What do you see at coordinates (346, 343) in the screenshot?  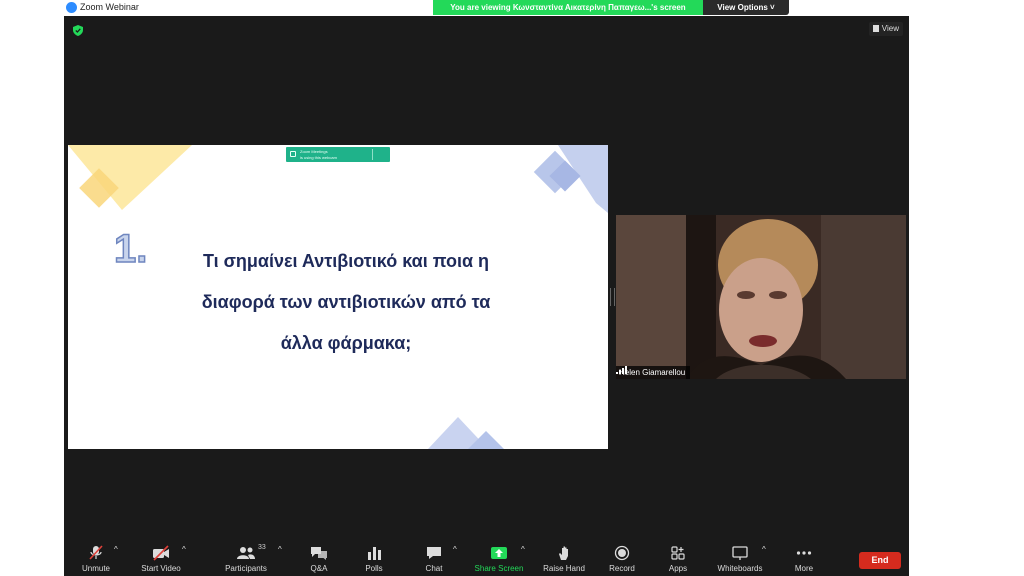 I see `slide-line: άλλα φάρμακα;` at bounding box center [346, 343].